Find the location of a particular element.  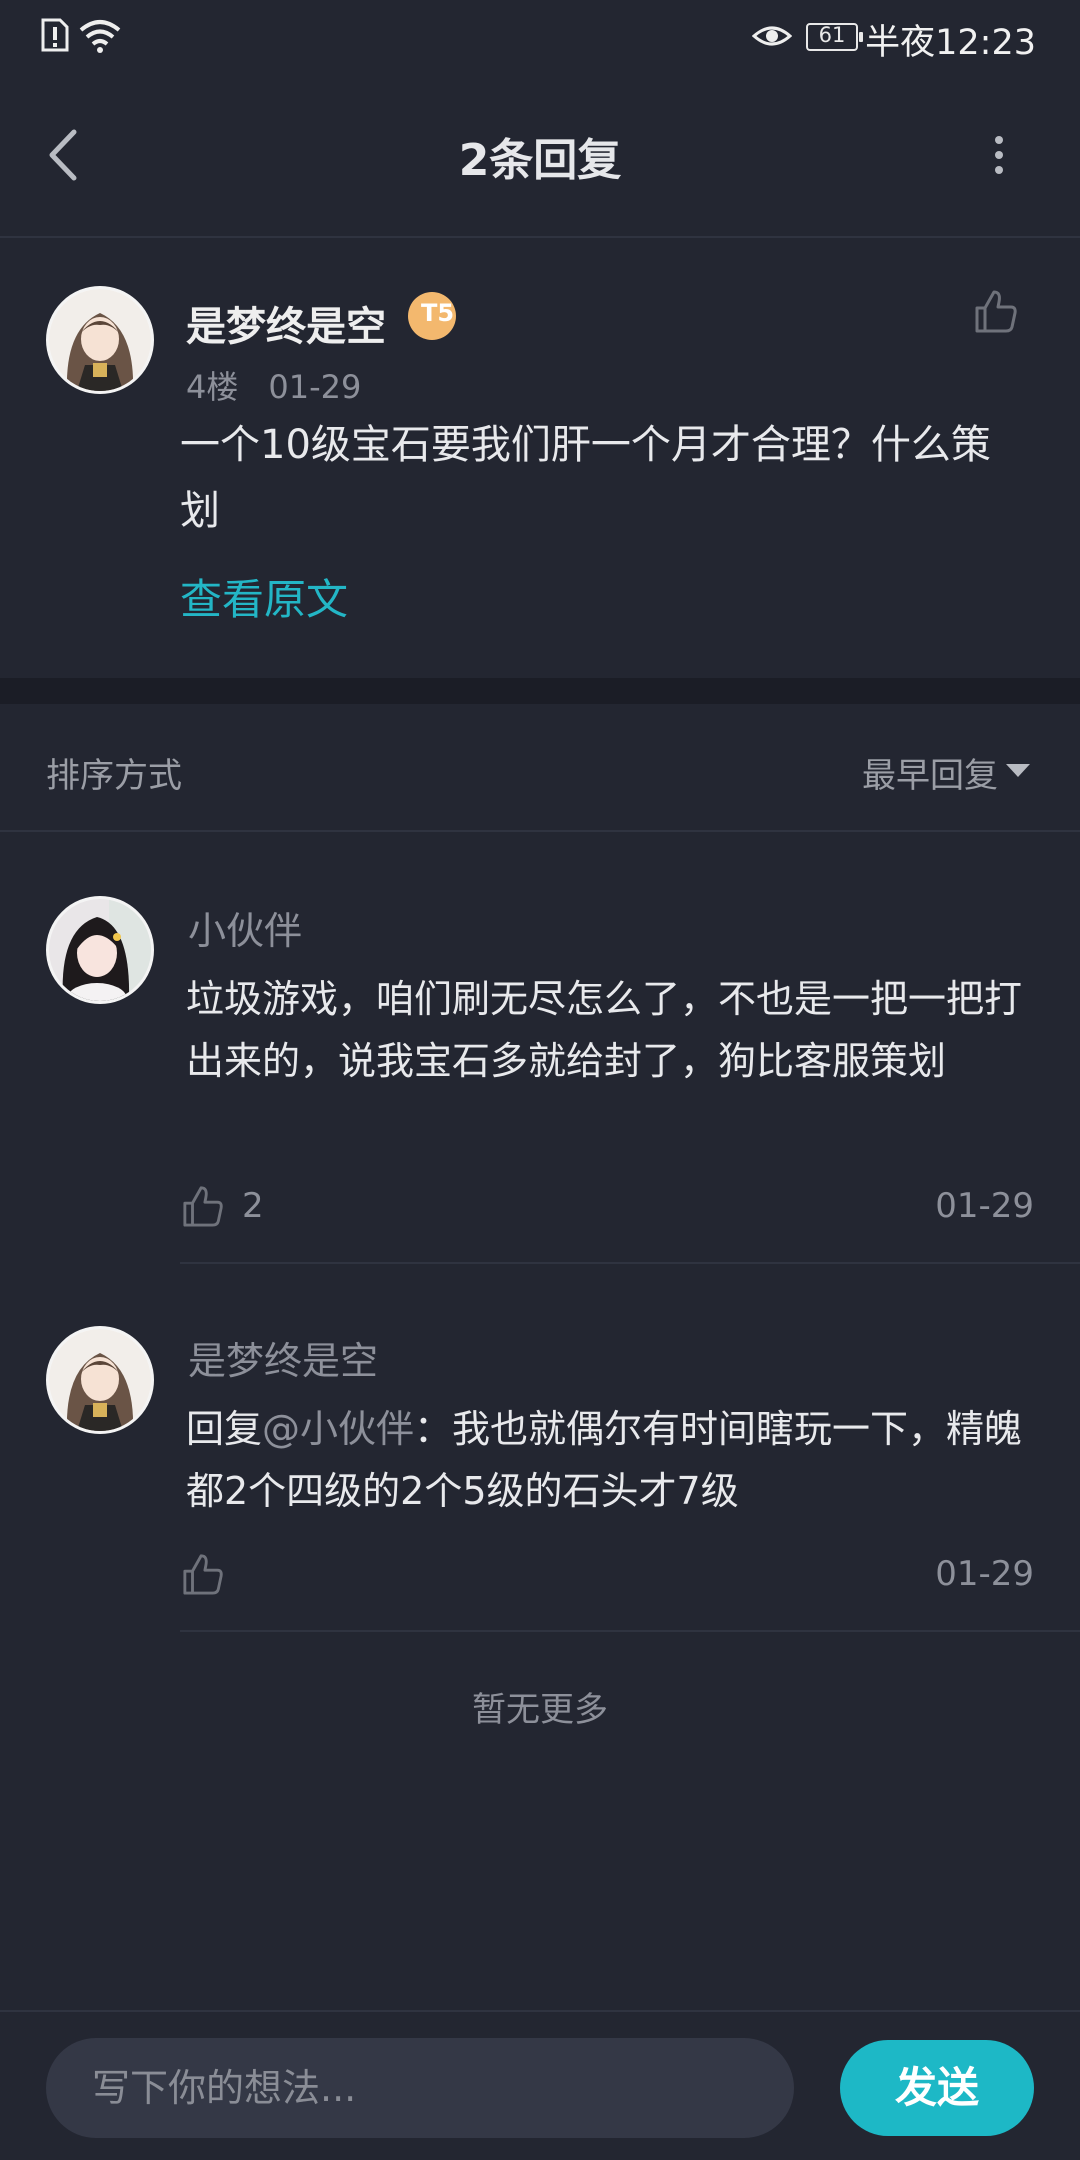

sim-alert-icon is located at coordinates (55, 35).